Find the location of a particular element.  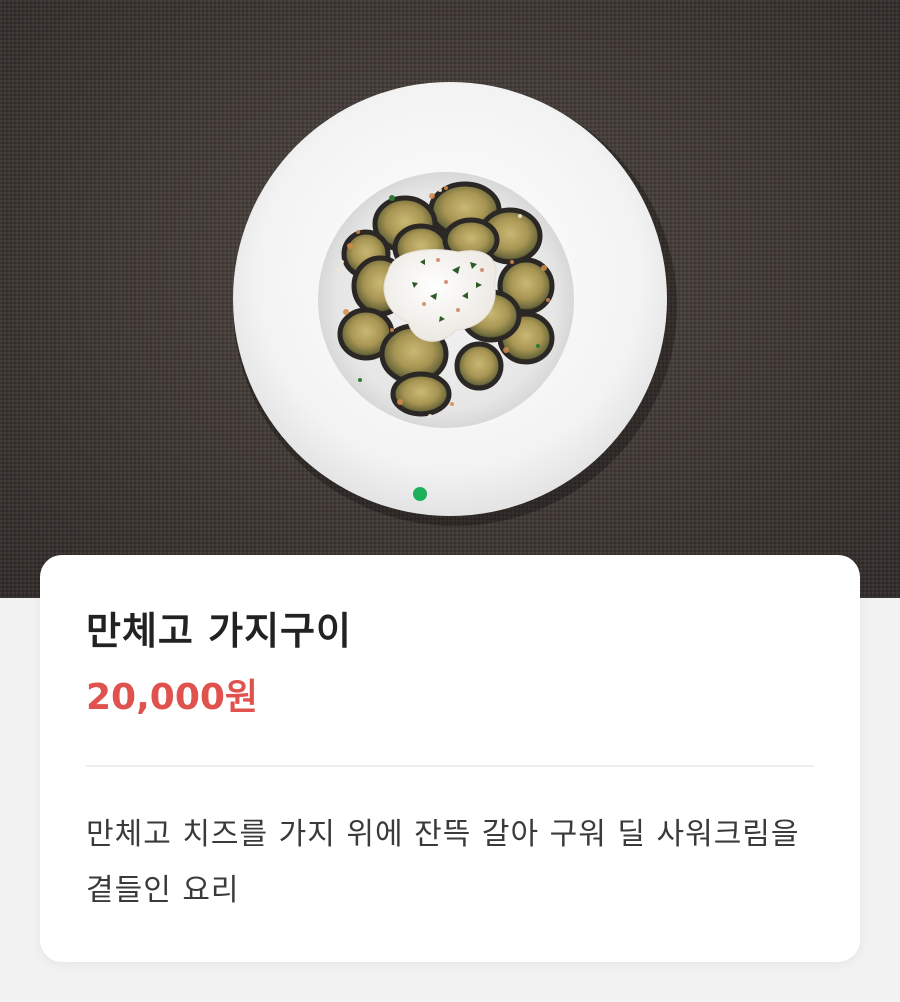

product-price: 20,000원 is located at coordinates (172, 697).